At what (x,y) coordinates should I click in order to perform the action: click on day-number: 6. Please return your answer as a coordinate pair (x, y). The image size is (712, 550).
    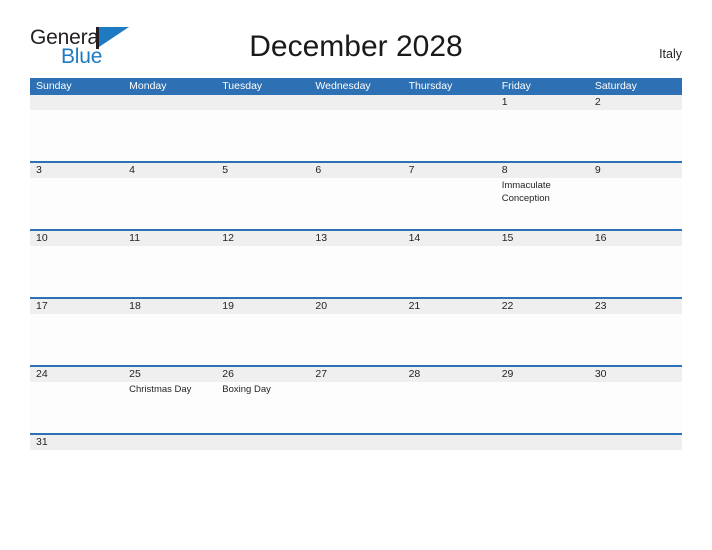
    Looking at the image, I should click on (355, 170).